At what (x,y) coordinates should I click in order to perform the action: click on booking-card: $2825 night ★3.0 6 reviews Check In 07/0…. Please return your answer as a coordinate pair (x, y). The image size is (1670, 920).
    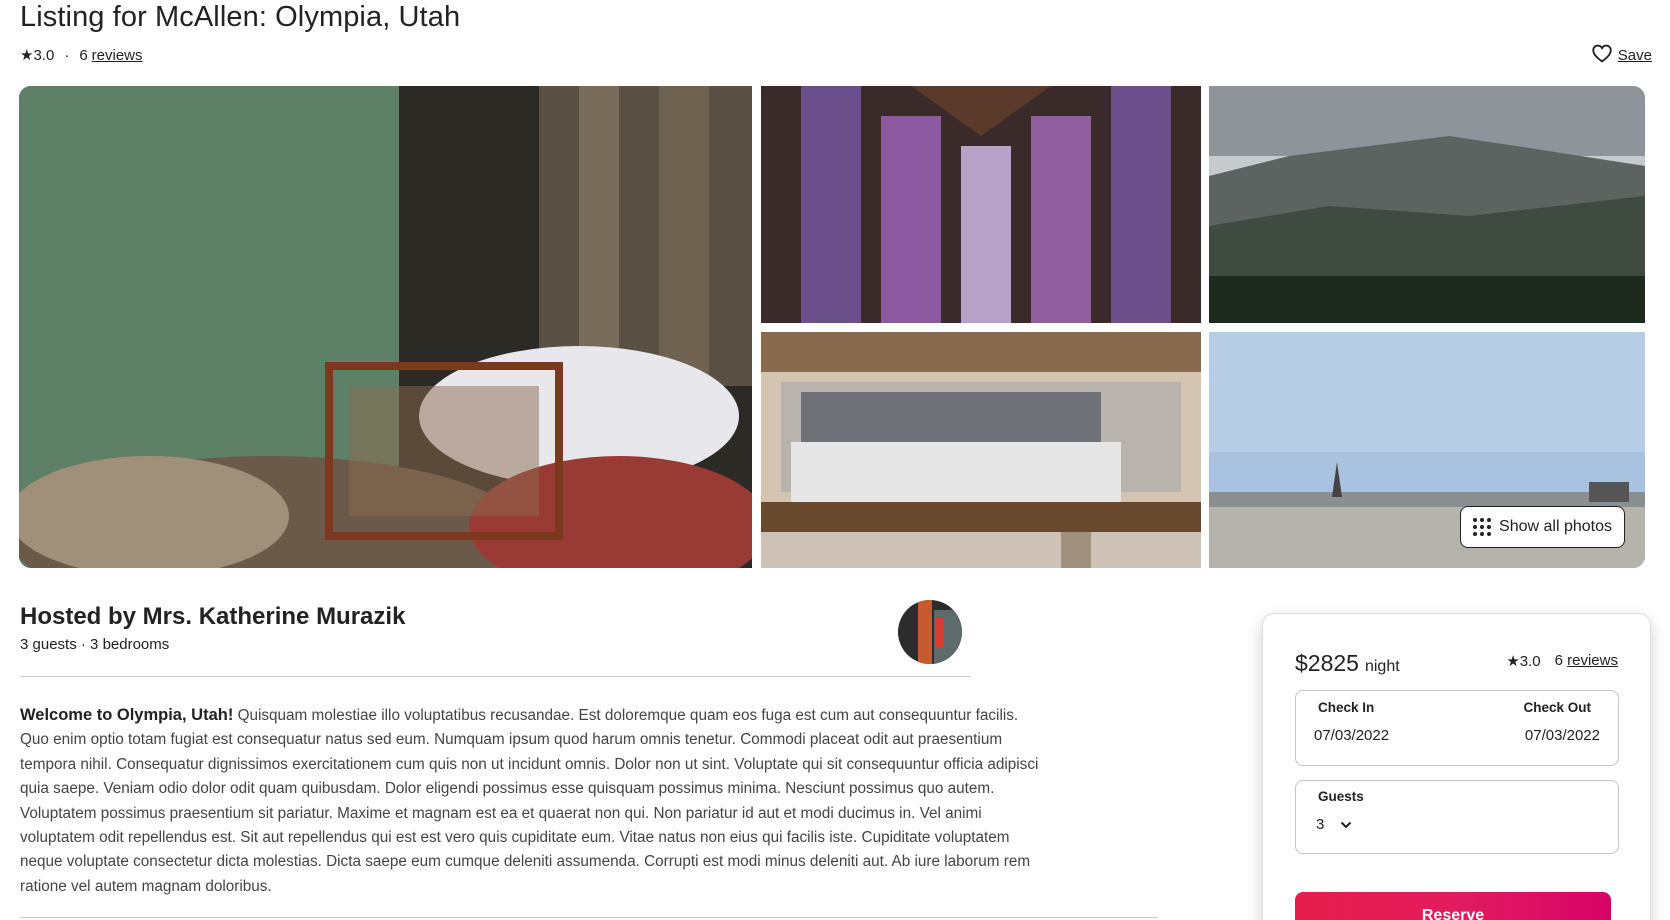
    Looking at the image, I should click on (1456, 766).